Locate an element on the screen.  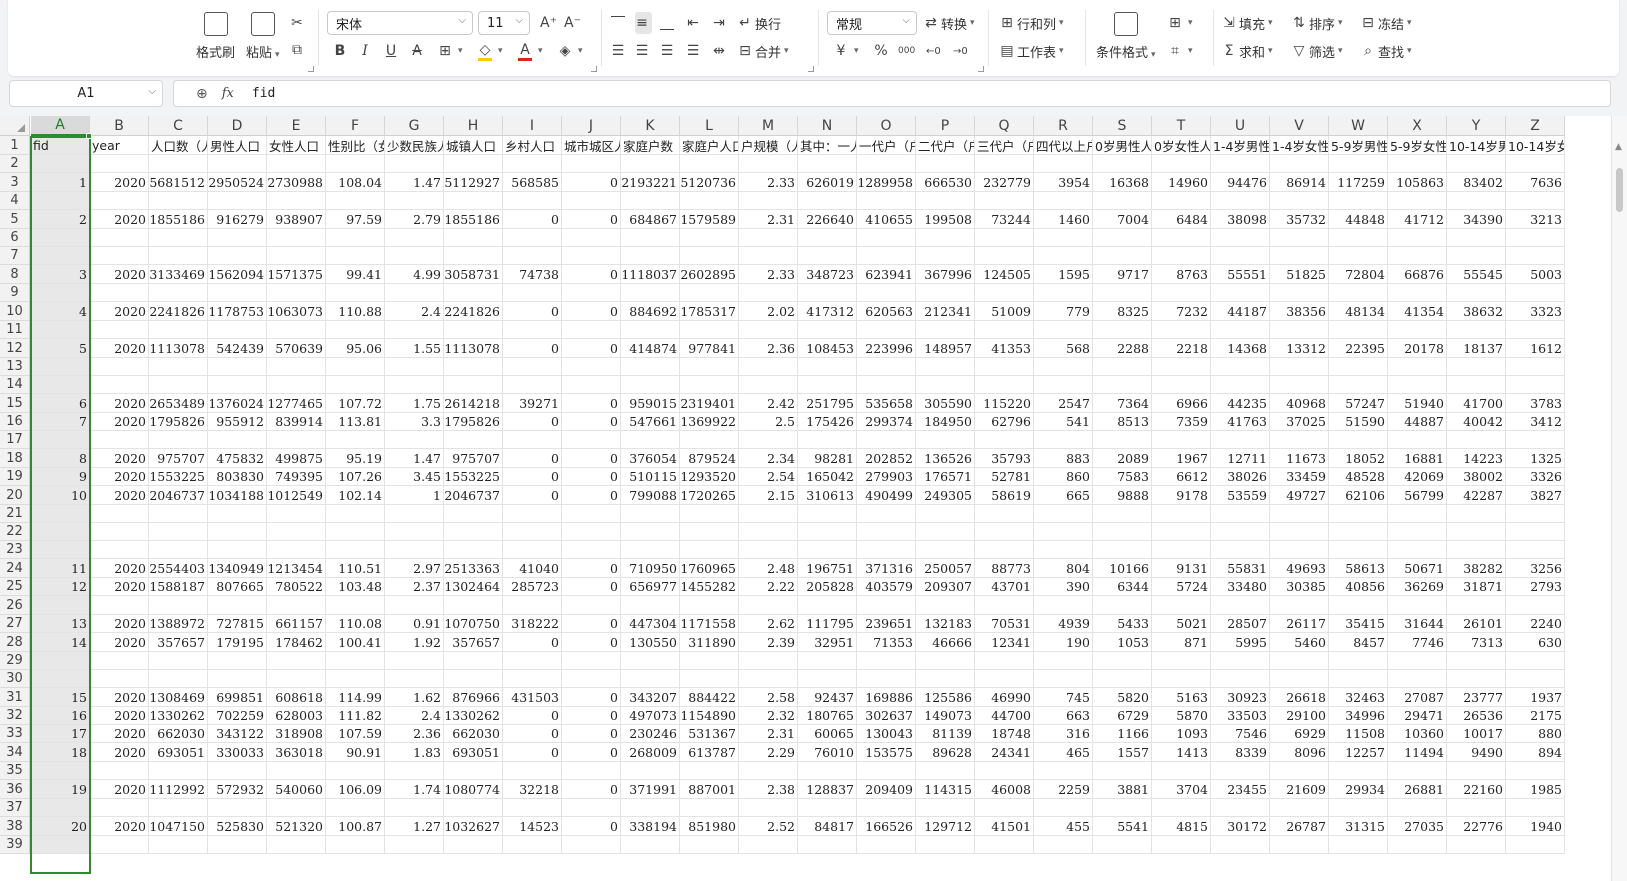
table-cell: 6729 is located at coordinates (1122, 716).